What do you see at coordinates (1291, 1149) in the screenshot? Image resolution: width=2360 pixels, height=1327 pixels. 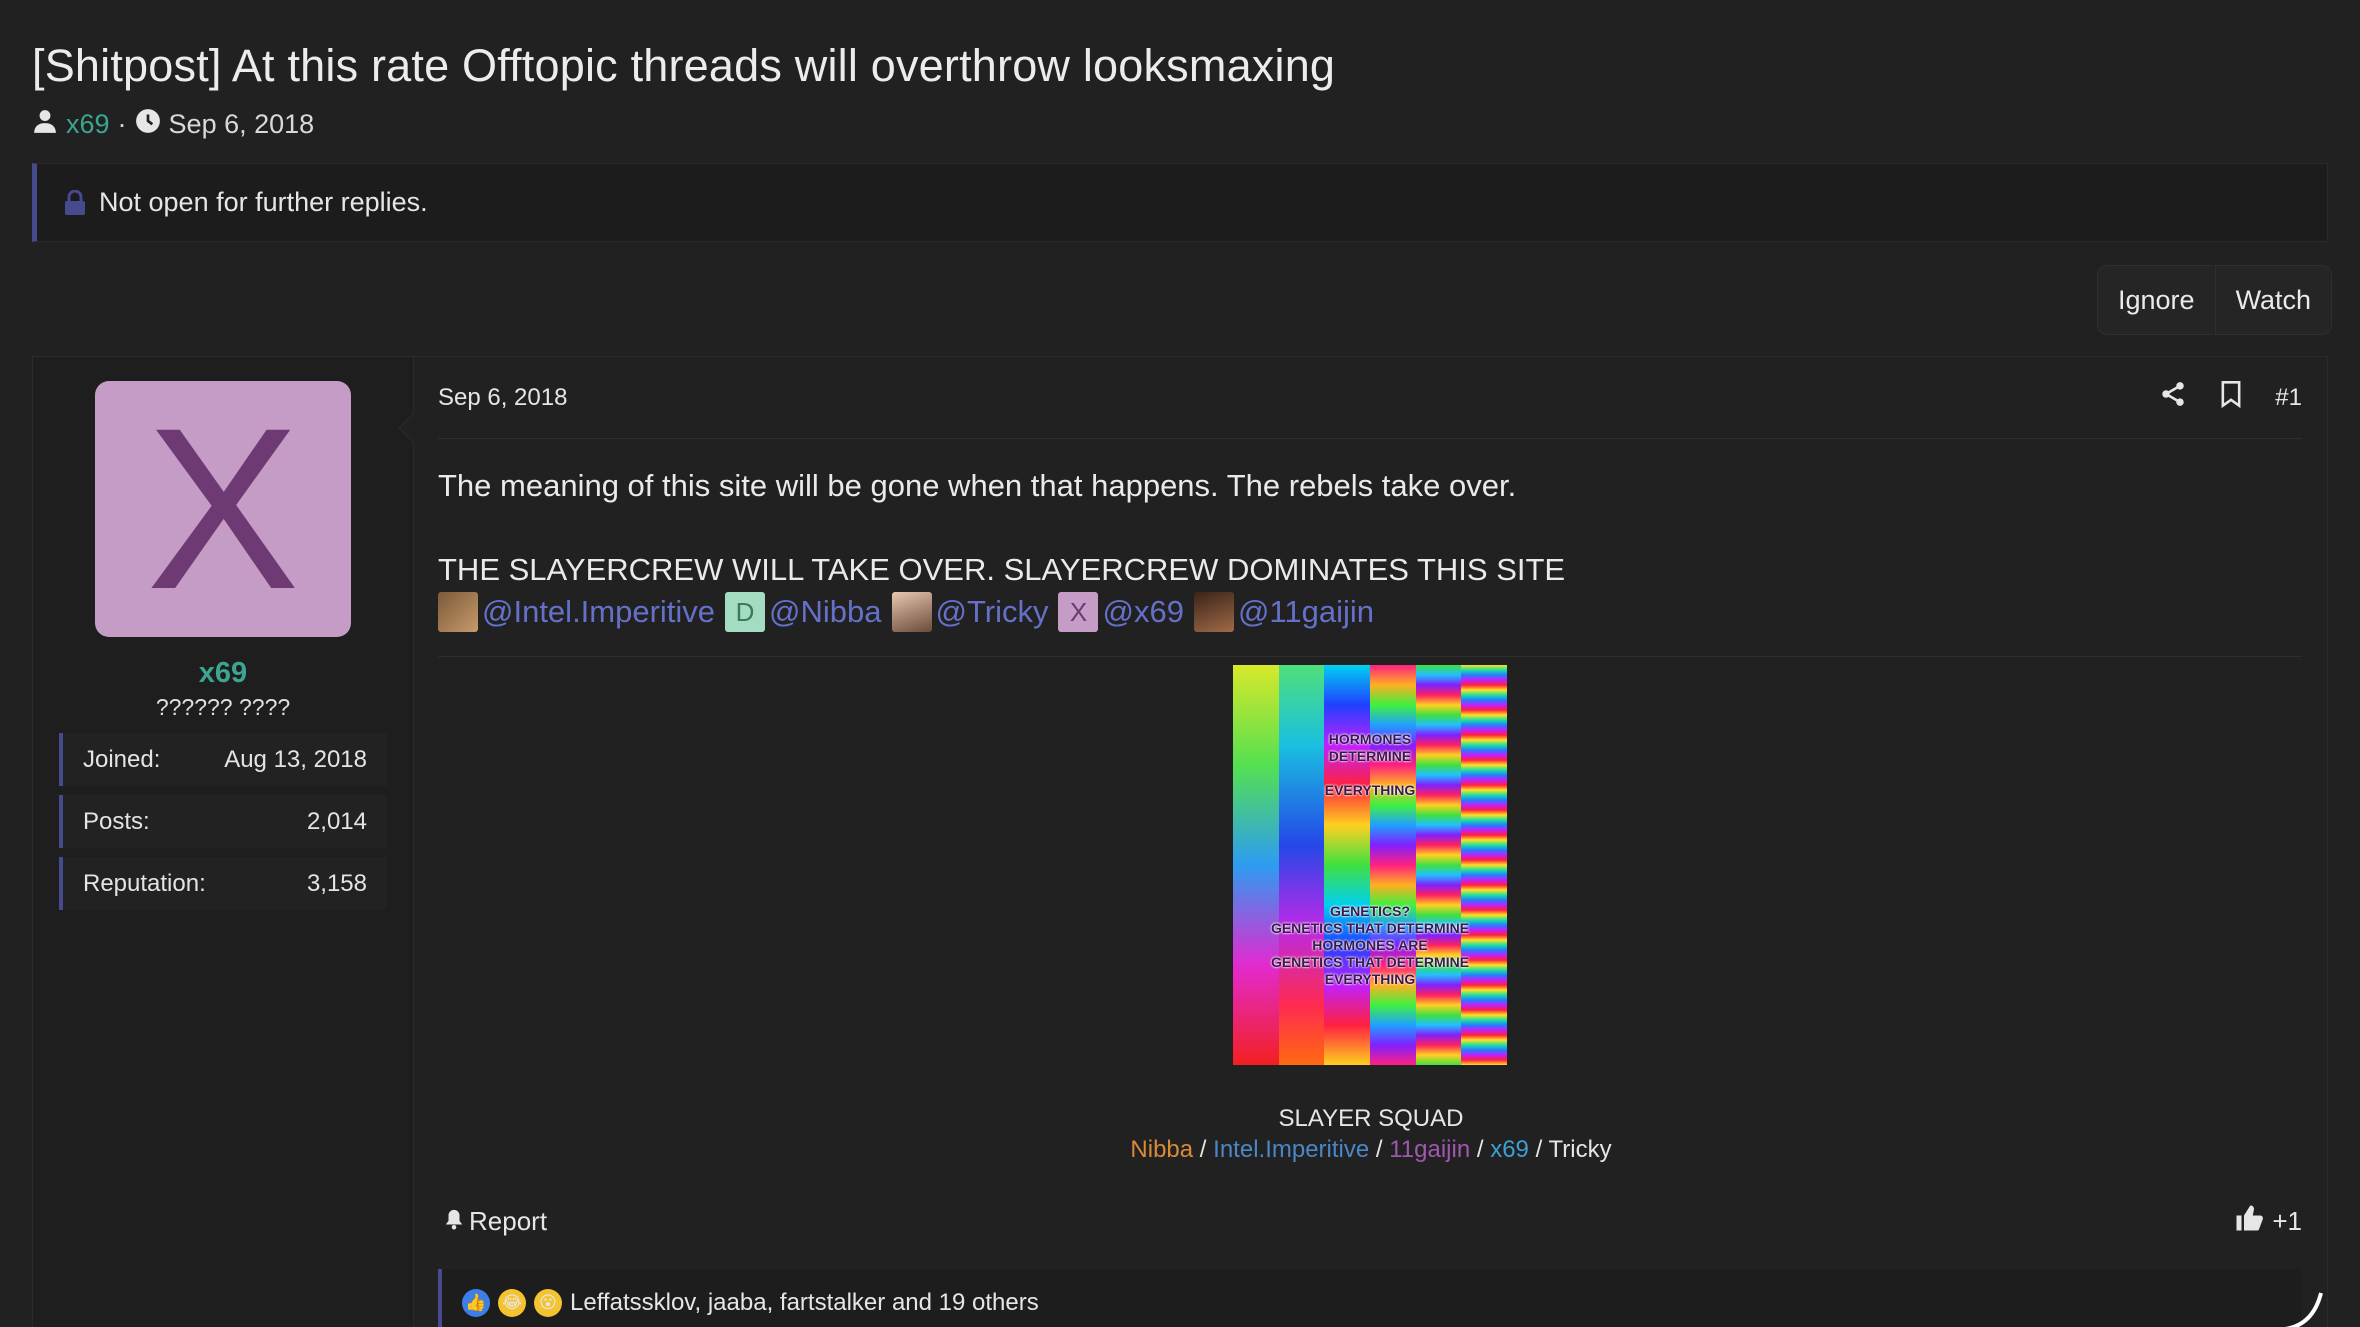 I see `signature-link: Intel.Imperitive` at bounding box center [1291, 1149].